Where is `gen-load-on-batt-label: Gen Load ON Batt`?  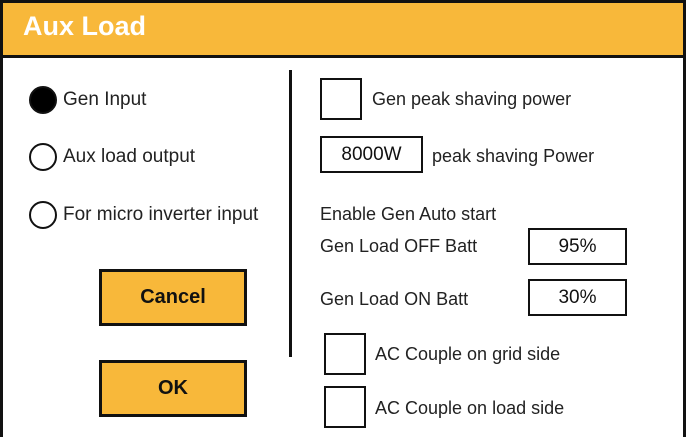 gen-load-on-batt-label: Gen Load ON Batt is located at coordinates (394, 299).